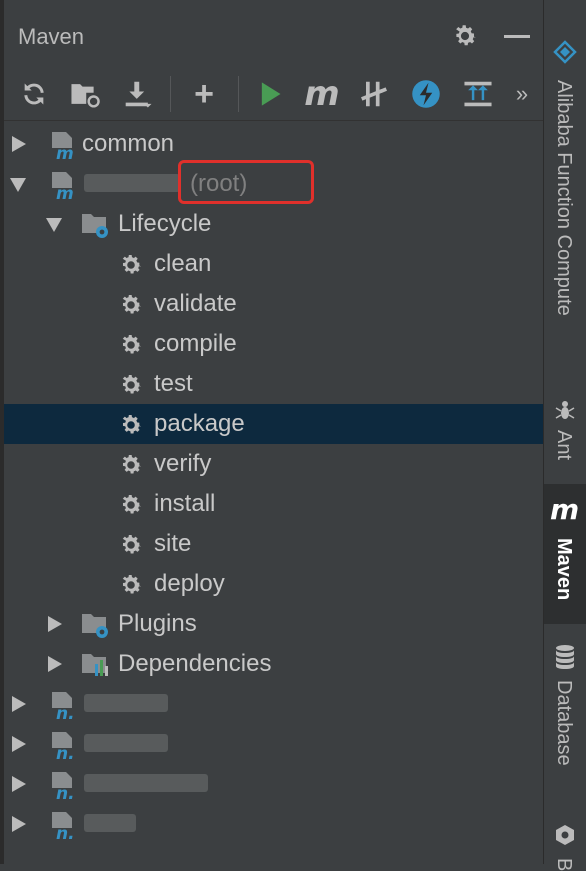  I want to click on toolbar-divider, so click(273, 120).